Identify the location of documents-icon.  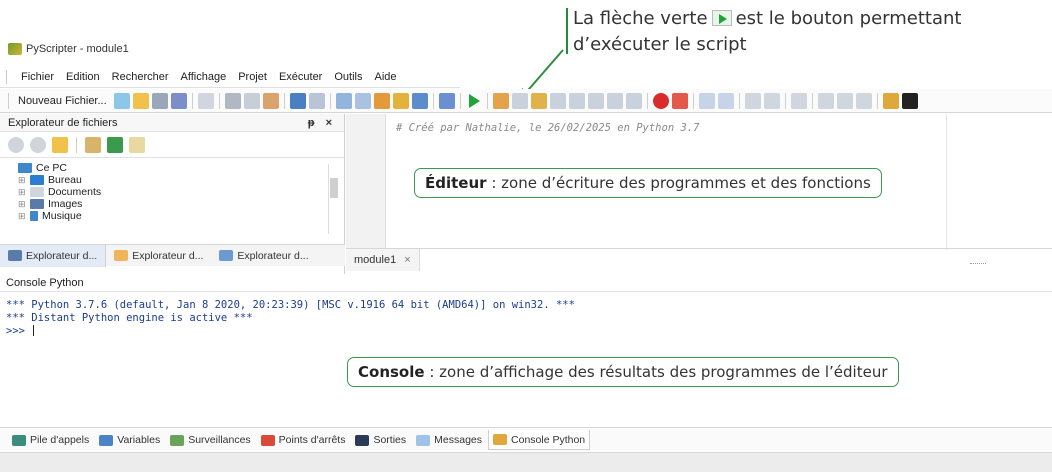
(37, 192).